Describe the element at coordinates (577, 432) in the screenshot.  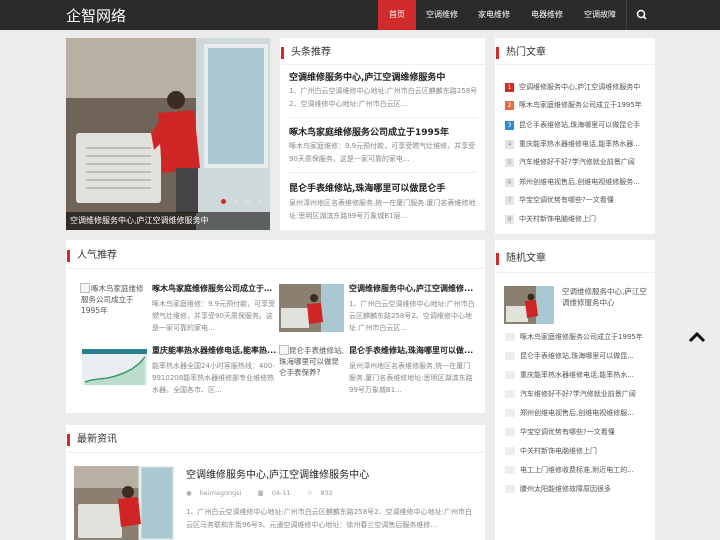
I see `random-article-item: 华宝空调优势有哪些?一文看懂` at that location.